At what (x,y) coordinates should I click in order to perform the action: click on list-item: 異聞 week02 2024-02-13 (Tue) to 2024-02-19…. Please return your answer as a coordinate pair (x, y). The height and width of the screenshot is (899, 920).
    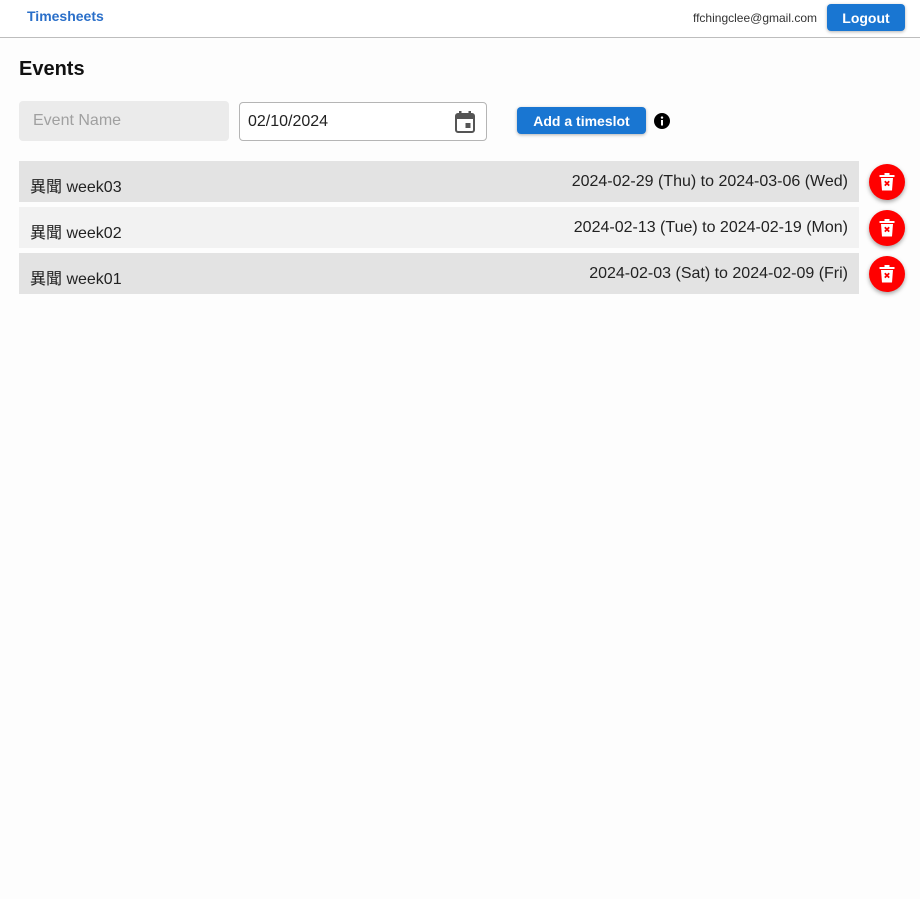
    Looking at the image, I should click on (439, 227).